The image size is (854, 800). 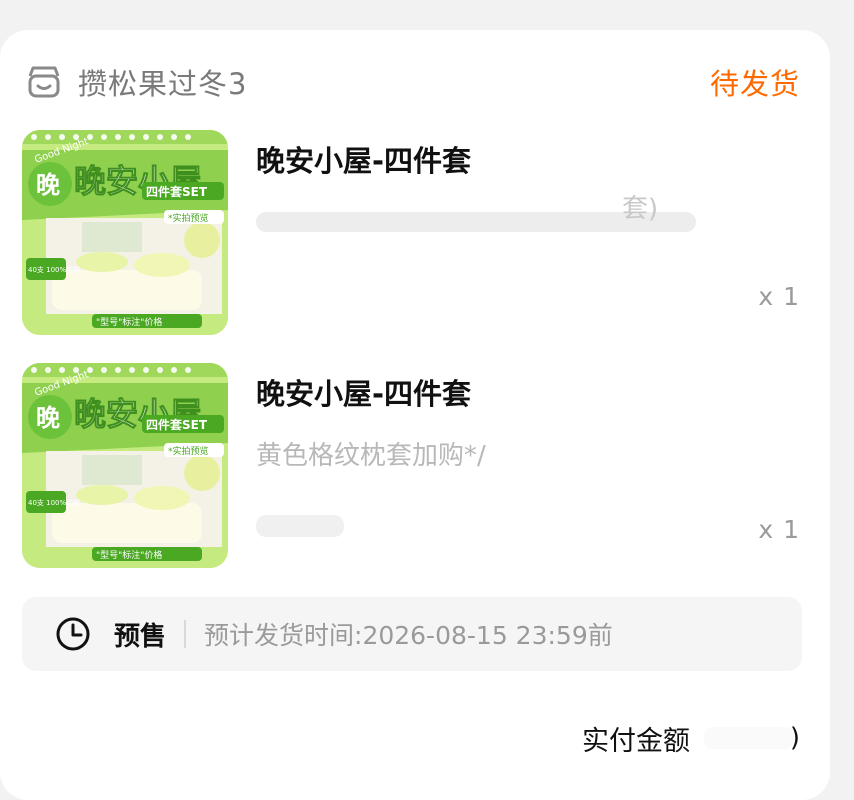 I want to click on product-spec: 黄色格纹枕套加购*/, so click(x=371, y=456).